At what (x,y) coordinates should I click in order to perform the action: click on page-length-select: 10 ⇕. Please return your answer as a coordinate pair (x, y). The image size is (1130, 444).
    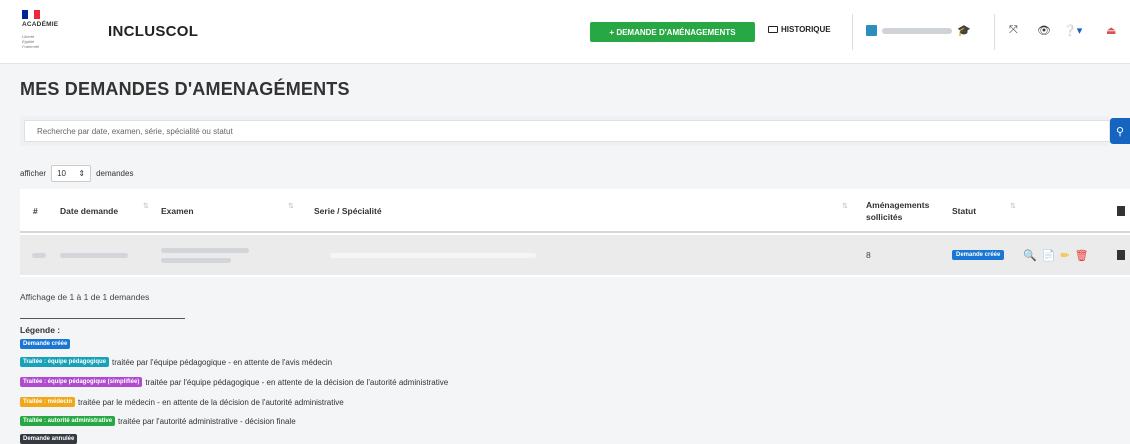
    Looking at the image, I should click on (71, 173).